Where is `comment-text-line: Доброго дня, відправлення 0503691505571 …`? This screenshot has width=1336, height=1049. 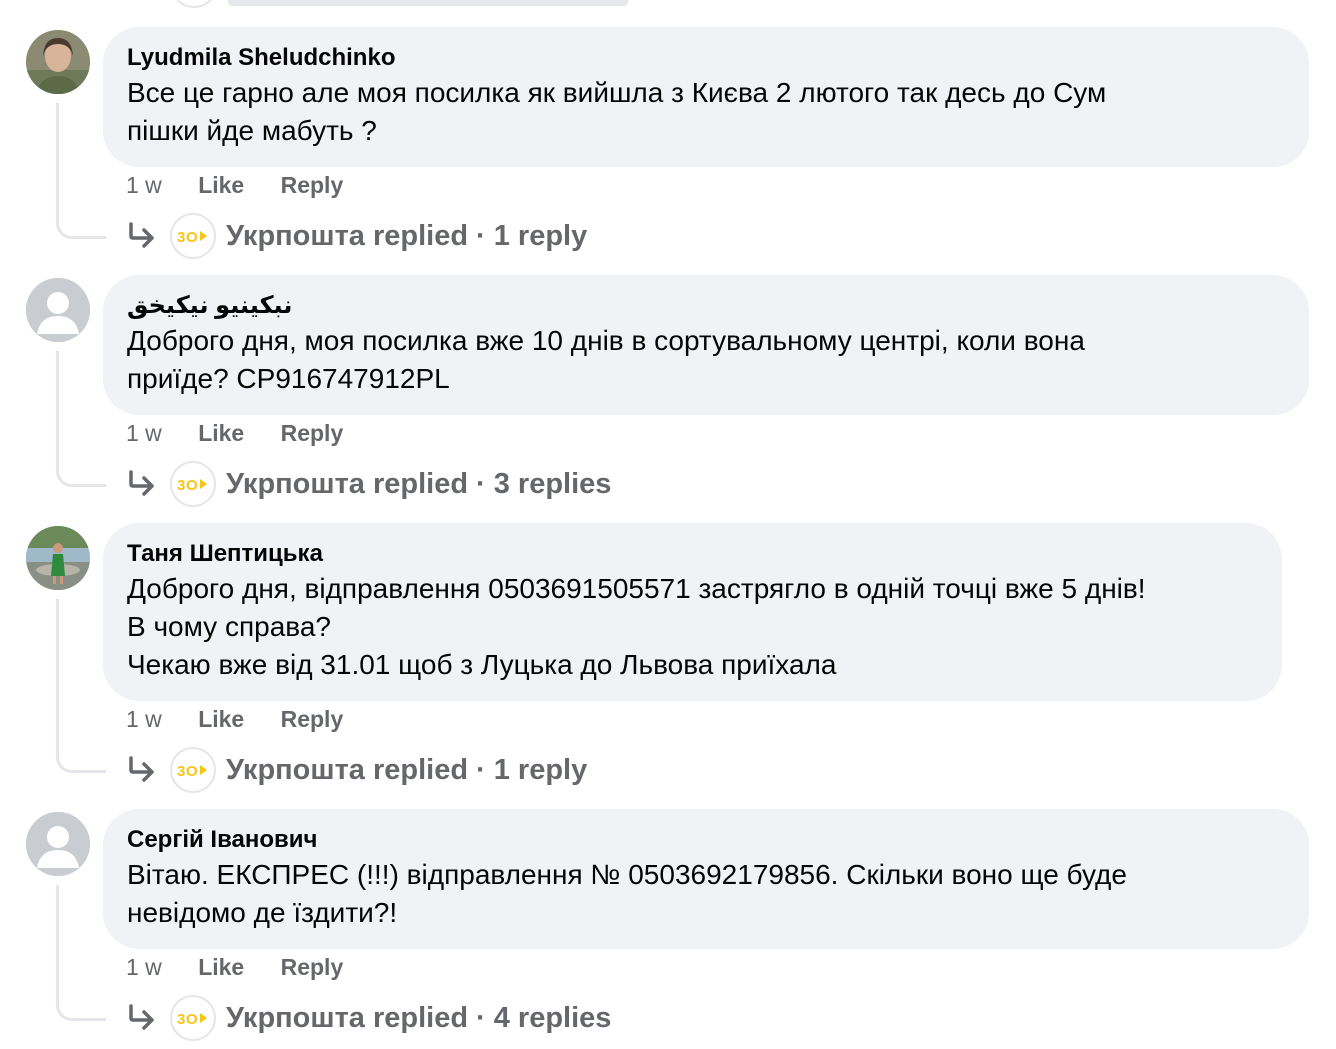 comment-text-line: Доброго дня, відправлення 0503691505571 … is located at coordinates (636, 588).